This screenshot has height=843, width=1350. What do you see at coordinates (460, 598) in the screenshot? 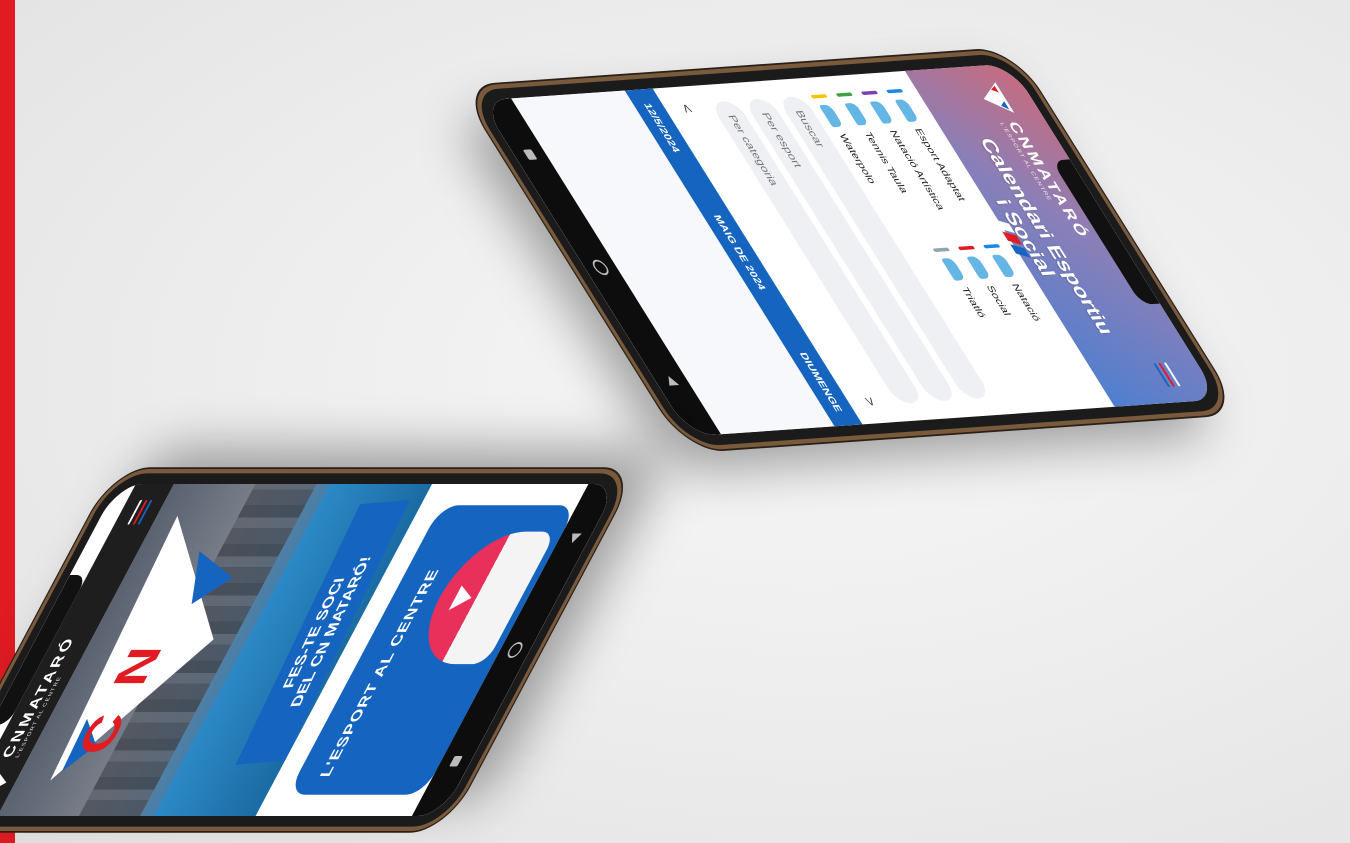
I see `club-badge-icon` at bounding box center [460, 598].